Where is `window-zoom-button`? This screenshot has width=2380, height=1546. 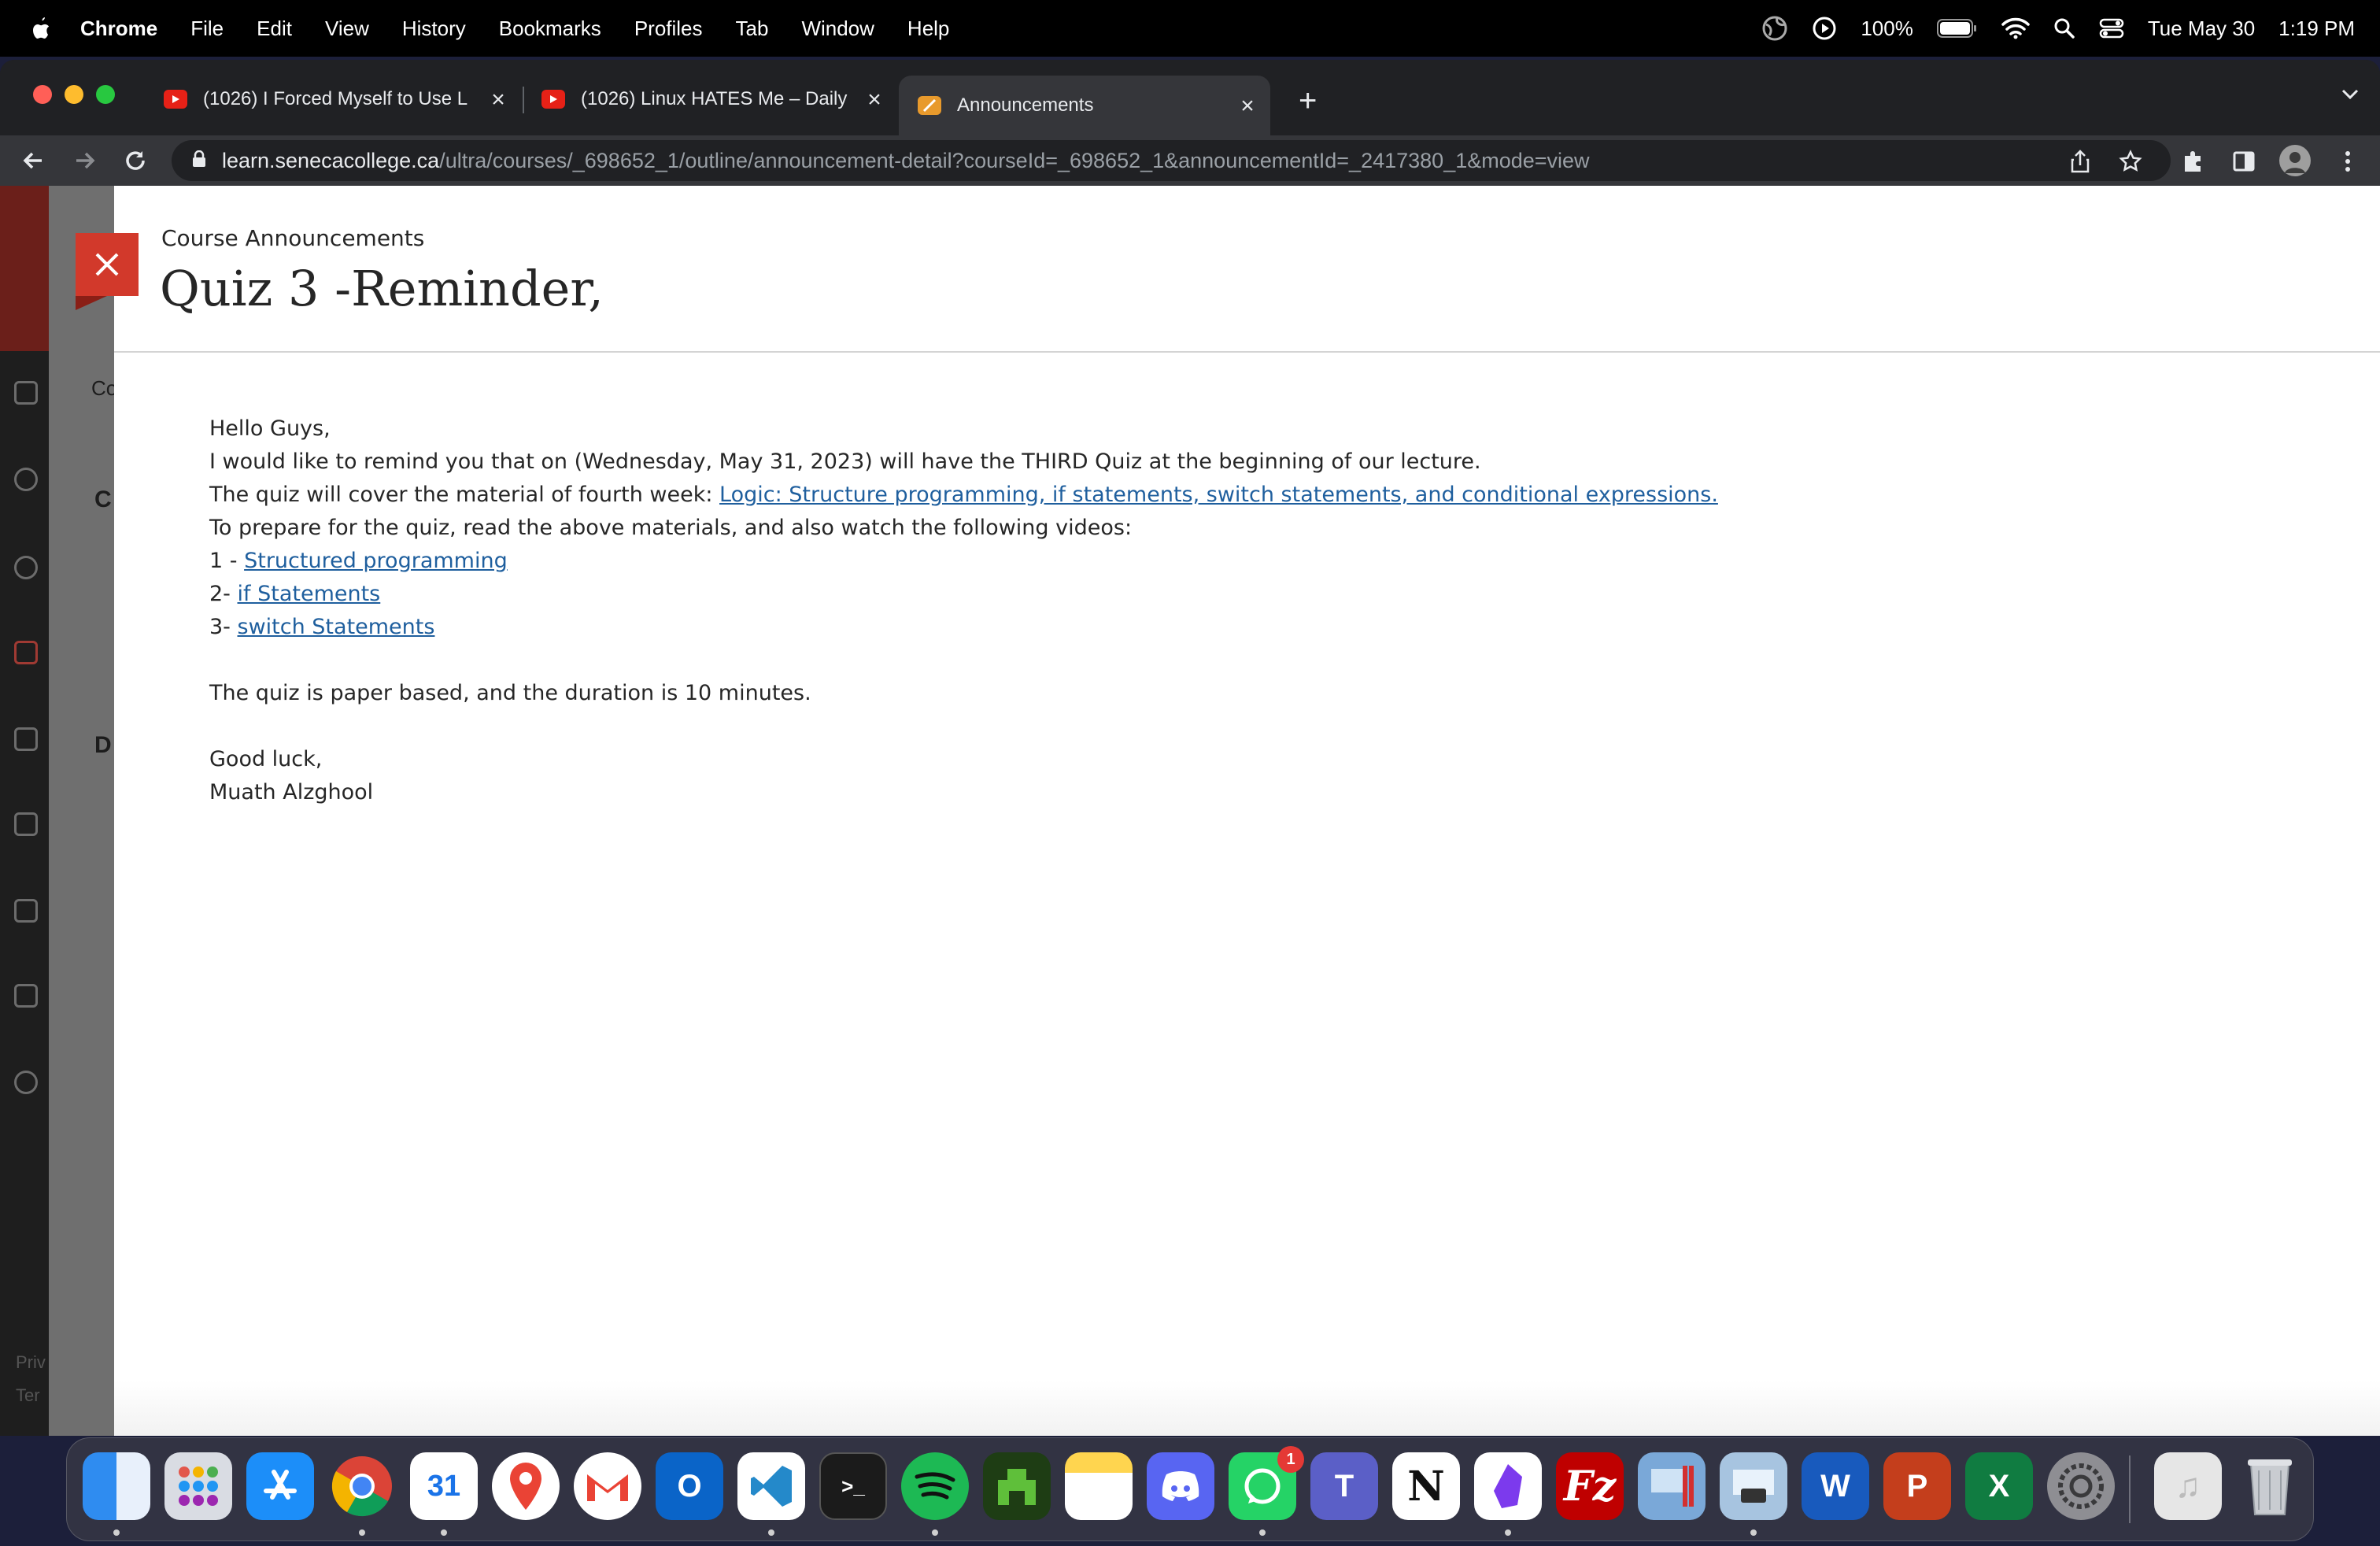
window-zoom-button is located at coordinates (105, 95).